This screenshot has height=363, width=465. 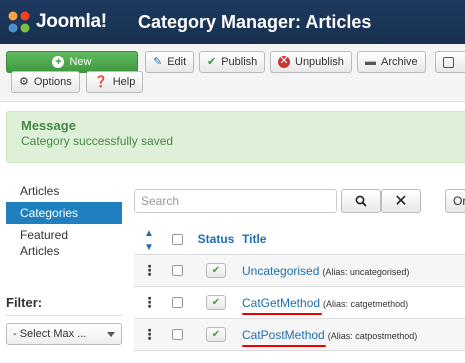 What do you see at coordinates (64, 315) in the screenshot?
I see `filter-divider` at bounding box center [64, 315].